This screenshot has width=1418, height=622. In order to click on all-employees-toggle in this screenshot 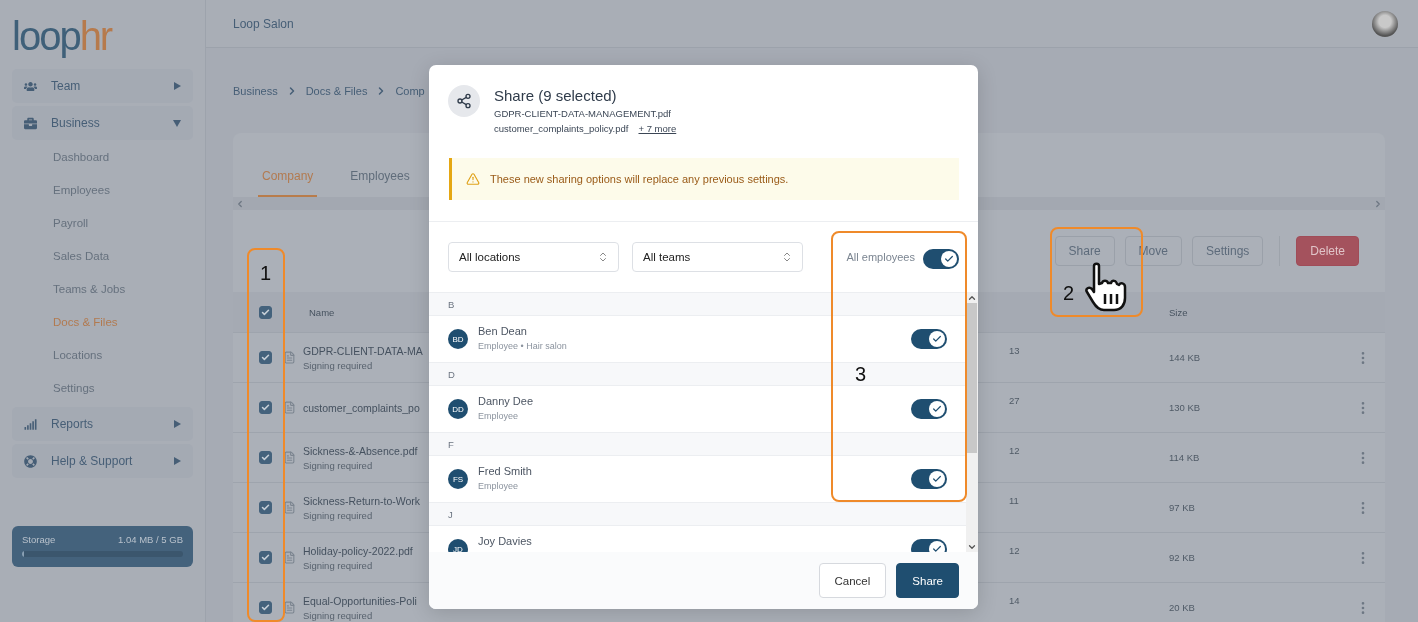, I will do `click(941, 259)`.